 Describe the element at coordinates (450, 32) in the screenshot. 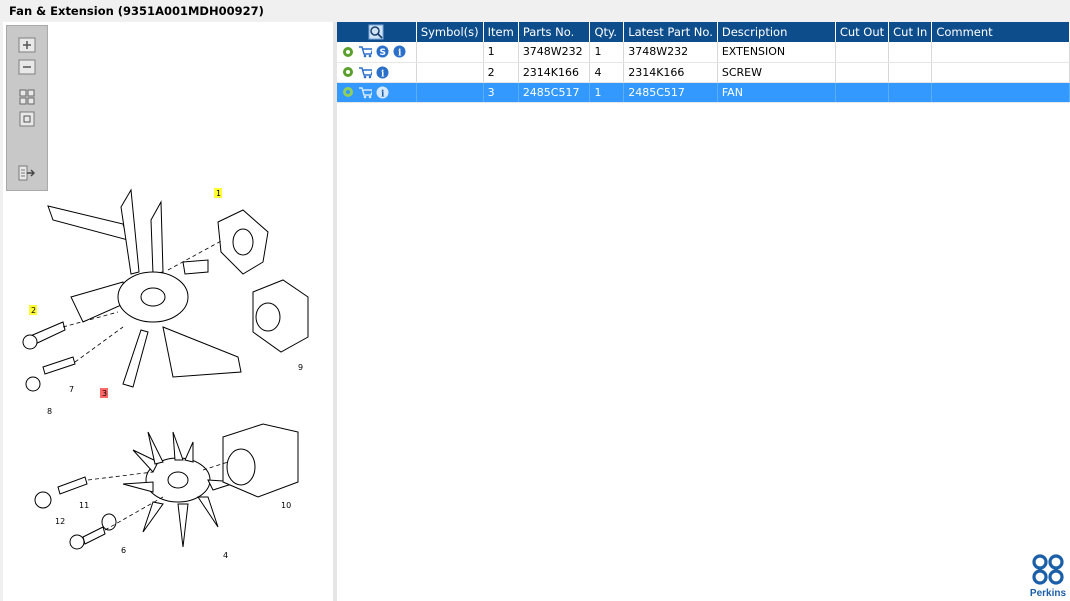

I see `column-header-symbols: Symbol(s)` at that location.